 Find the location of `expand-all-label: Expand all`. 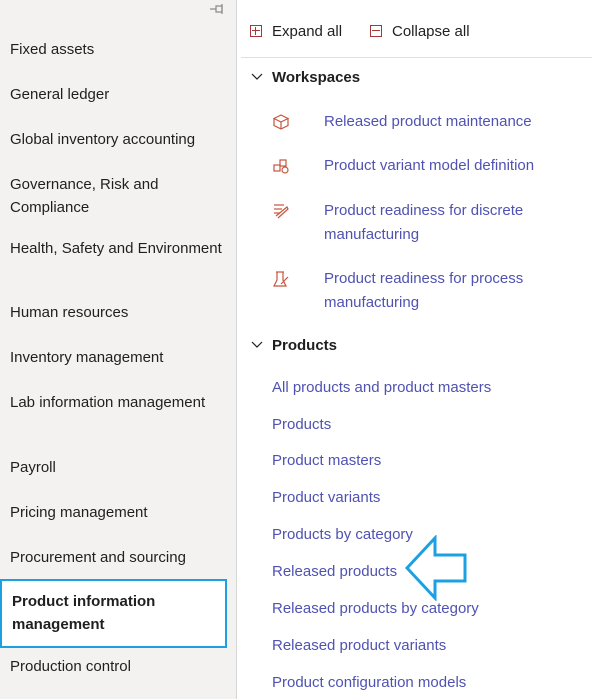

expand-all-label: Expand all is located at coordinates (307, 31).